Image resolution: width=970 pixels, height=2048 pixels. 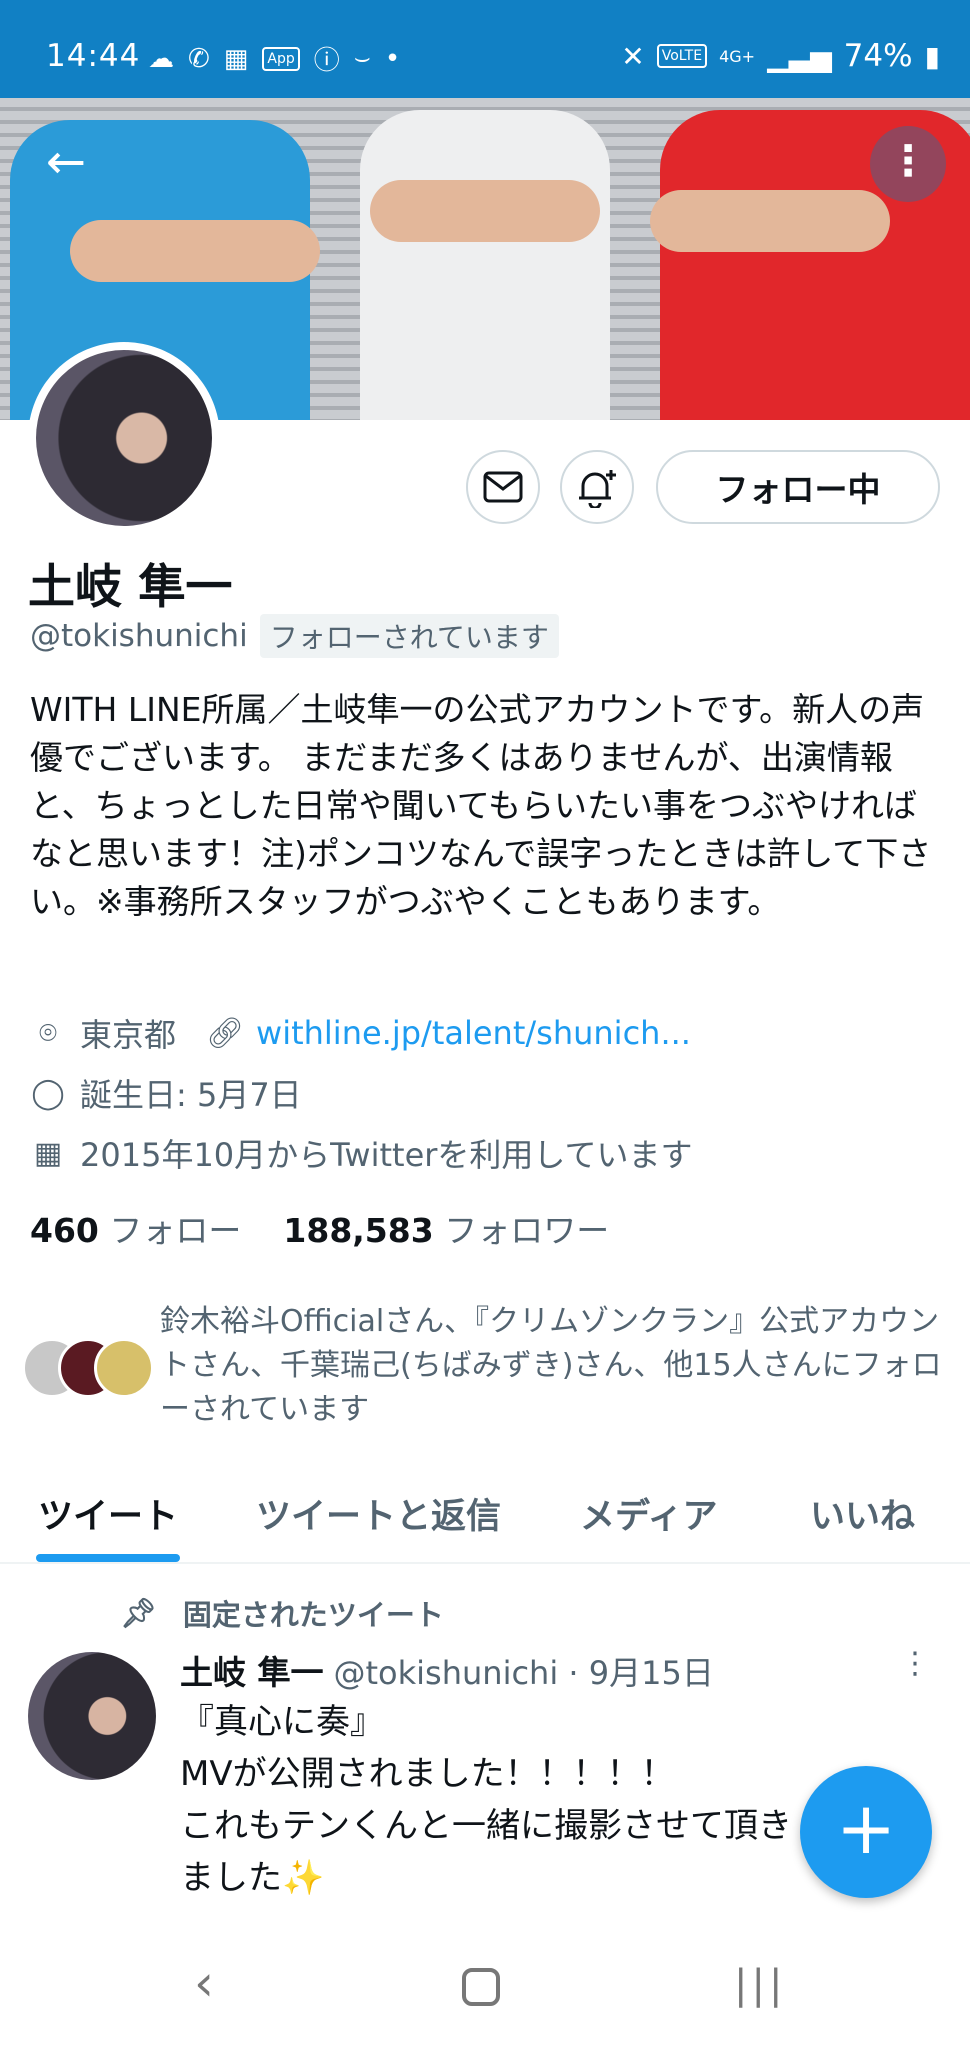 I want to click on back-arrow-icon: ←, so click(x=66, y=162).